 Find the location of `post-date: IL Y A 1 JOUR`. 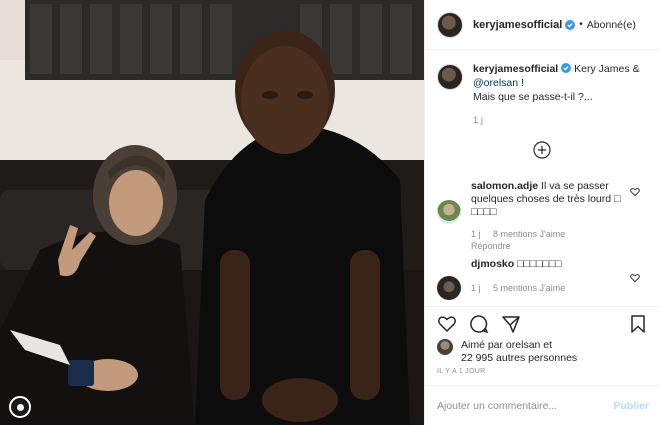

post-date: IL Y A 1 JOUR is located at coordinates (461, 371).